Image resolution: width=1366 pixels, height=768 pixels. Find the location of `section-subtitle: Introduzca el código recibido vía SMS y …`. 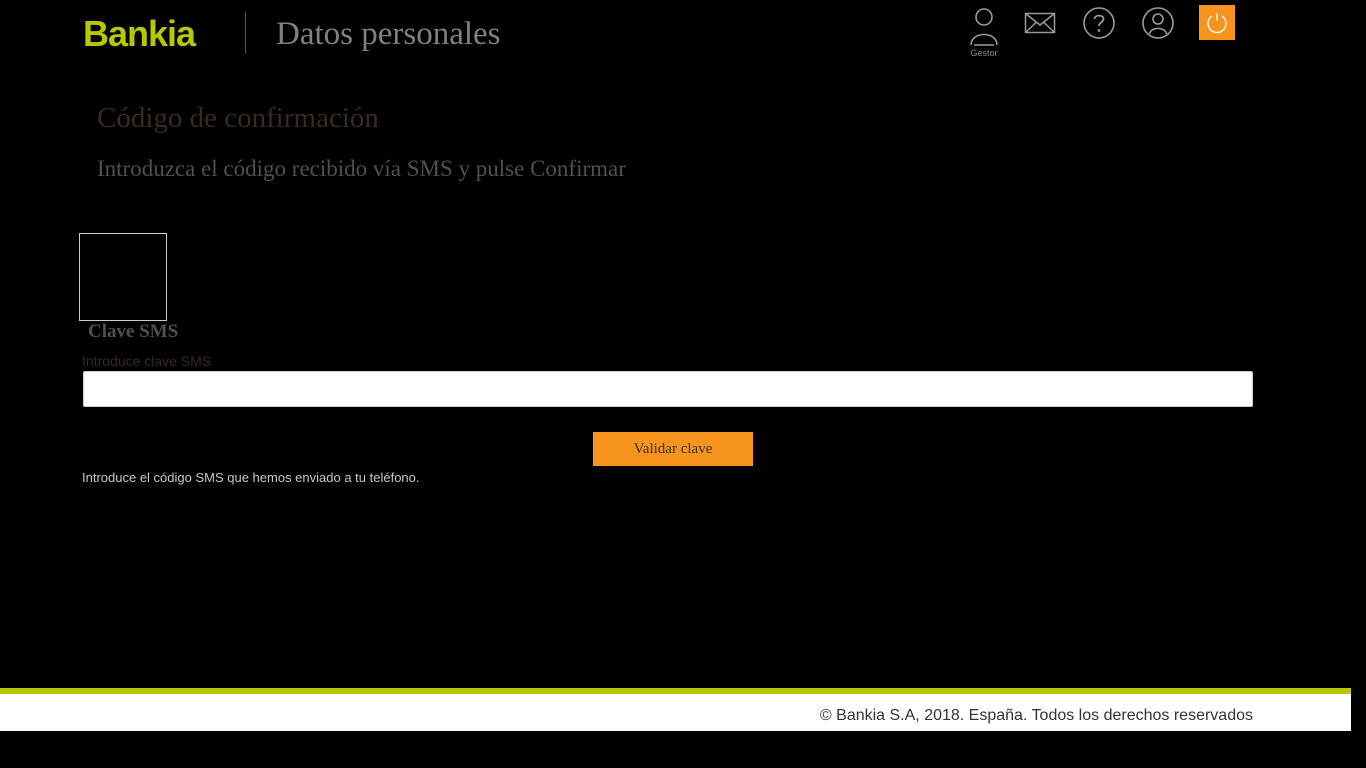

section-subtitle: Introduzca el código recibido vía SMS y … is located at coordinates (361, 168).